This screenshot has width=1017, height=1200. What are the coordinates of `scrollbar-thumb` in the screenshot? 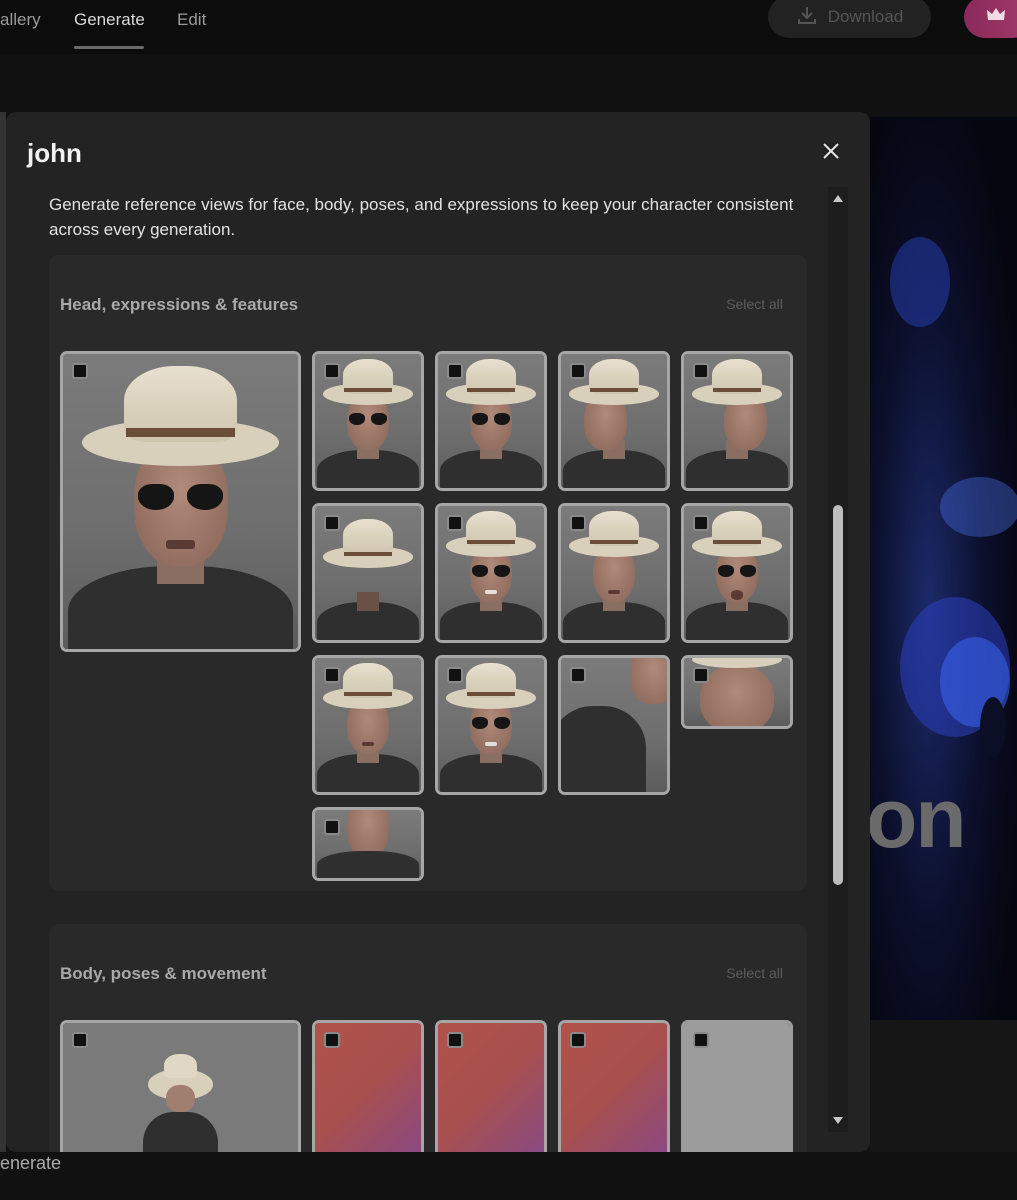 It's located at (838, 695).